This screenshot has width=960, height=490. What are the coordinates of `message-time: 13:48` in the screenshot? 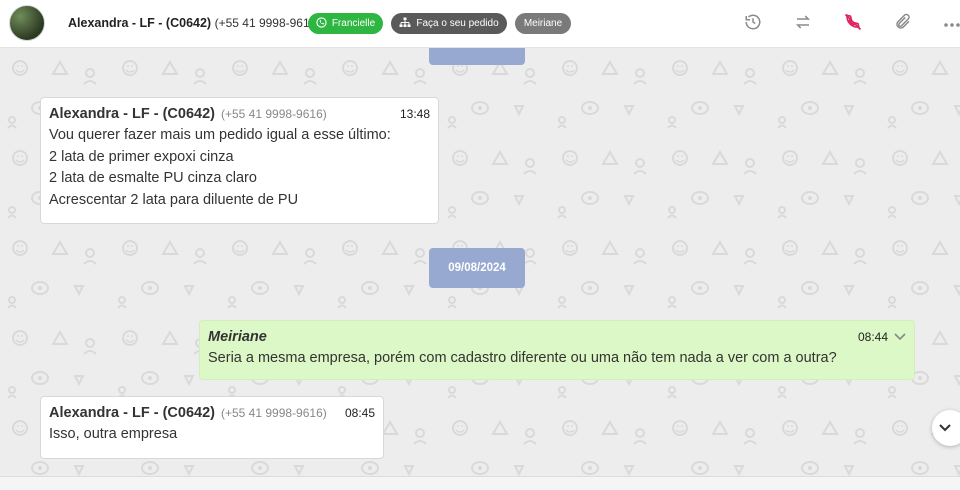 It's located at (414, 114).